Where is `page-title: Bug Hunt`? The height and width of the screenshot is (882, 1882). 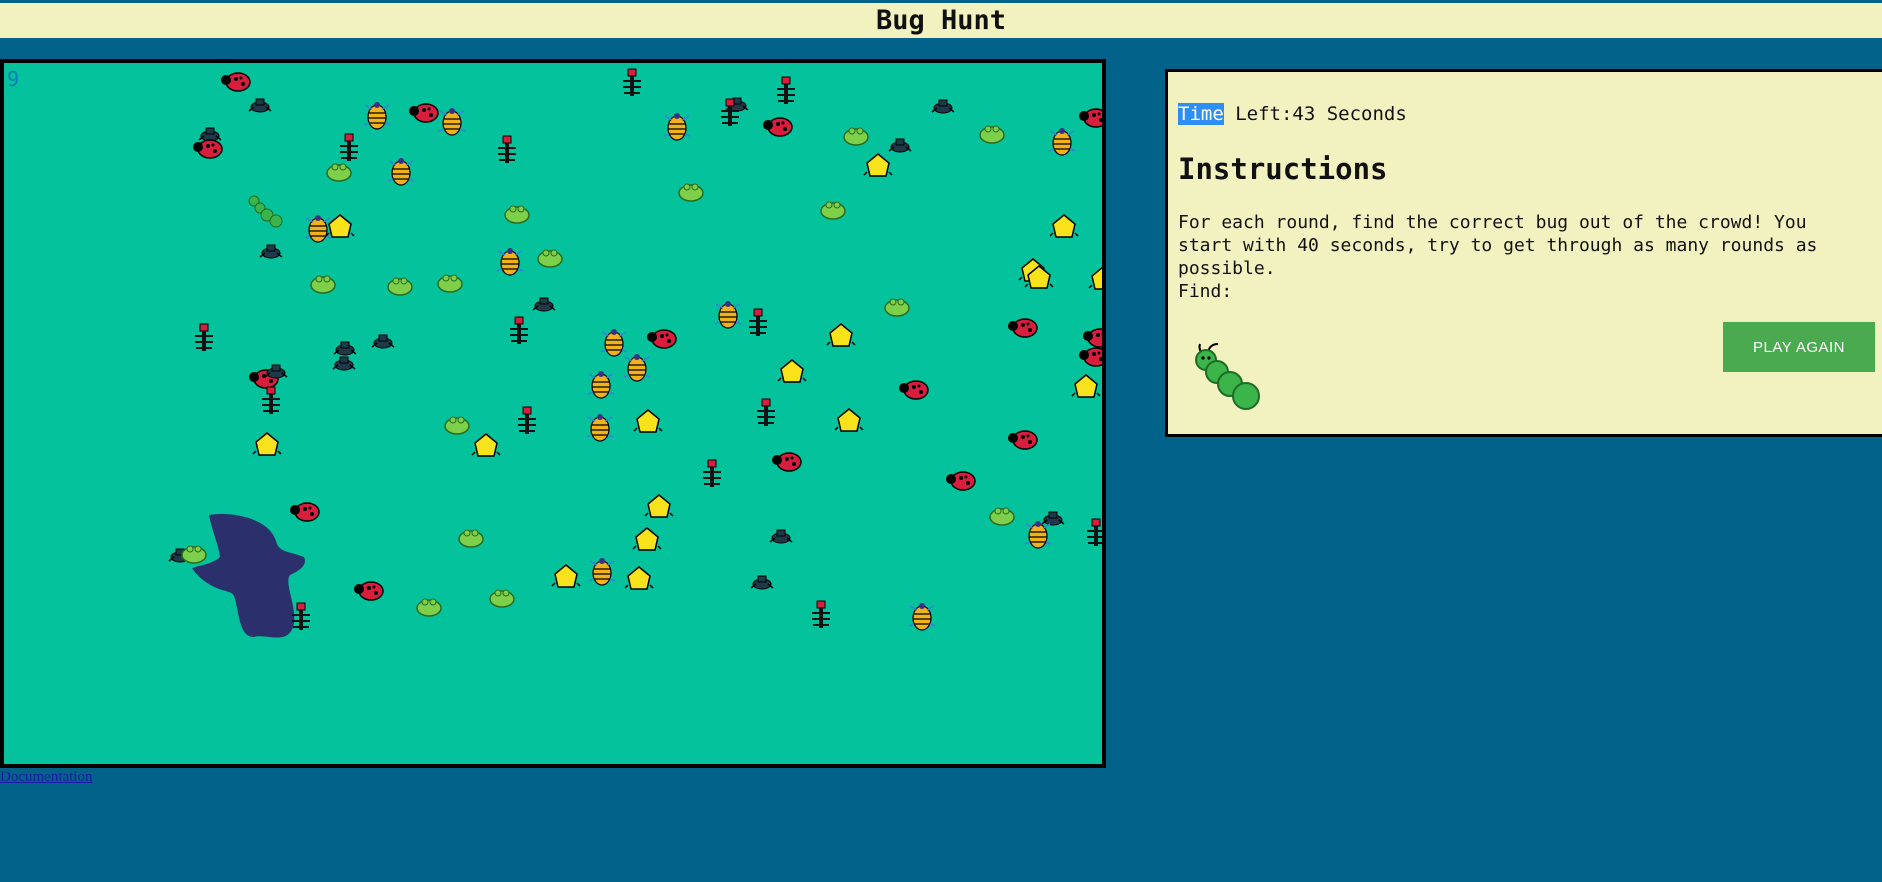
page-title: Bug Hunt is located at coordinates (941, 20).